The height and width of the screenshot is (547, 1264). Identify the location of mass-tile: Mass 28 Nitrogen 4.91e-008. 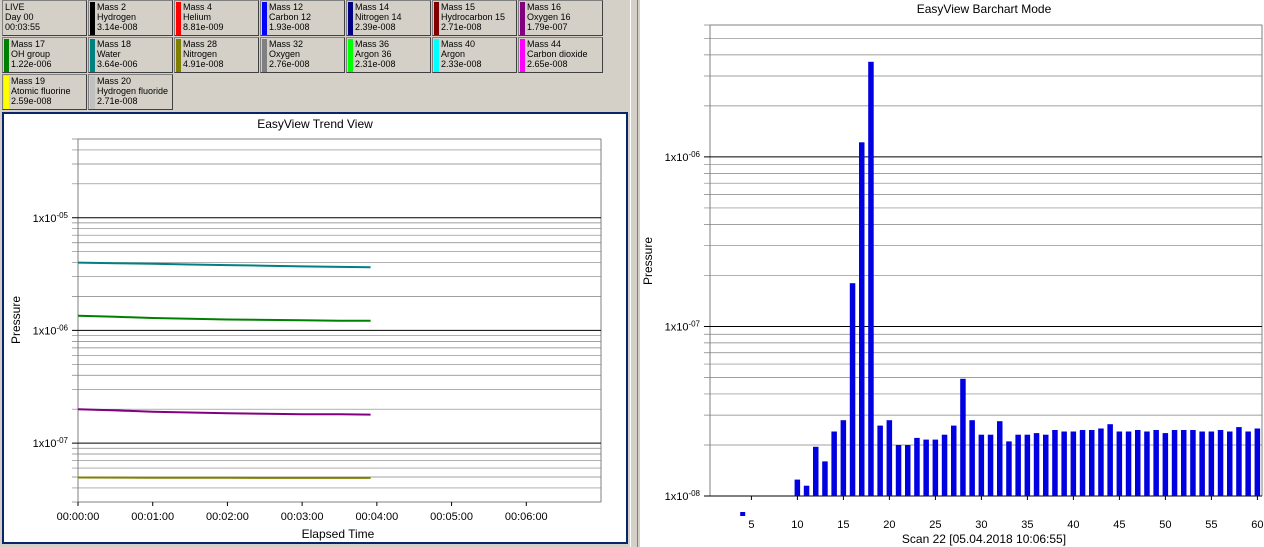
(216, 55).